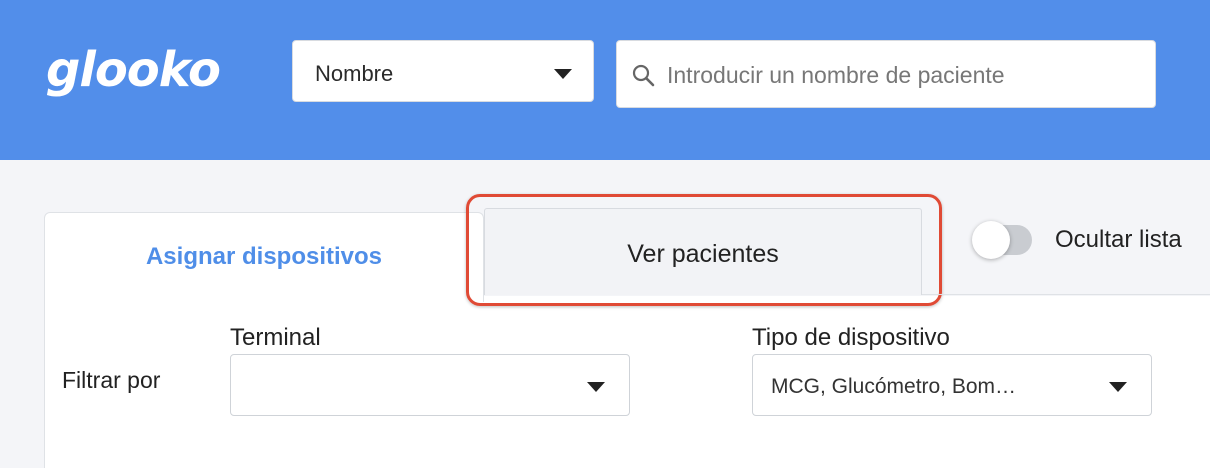 This screenshot has width=1210, height=468. I want to click on search-icon, so click(643, 75).